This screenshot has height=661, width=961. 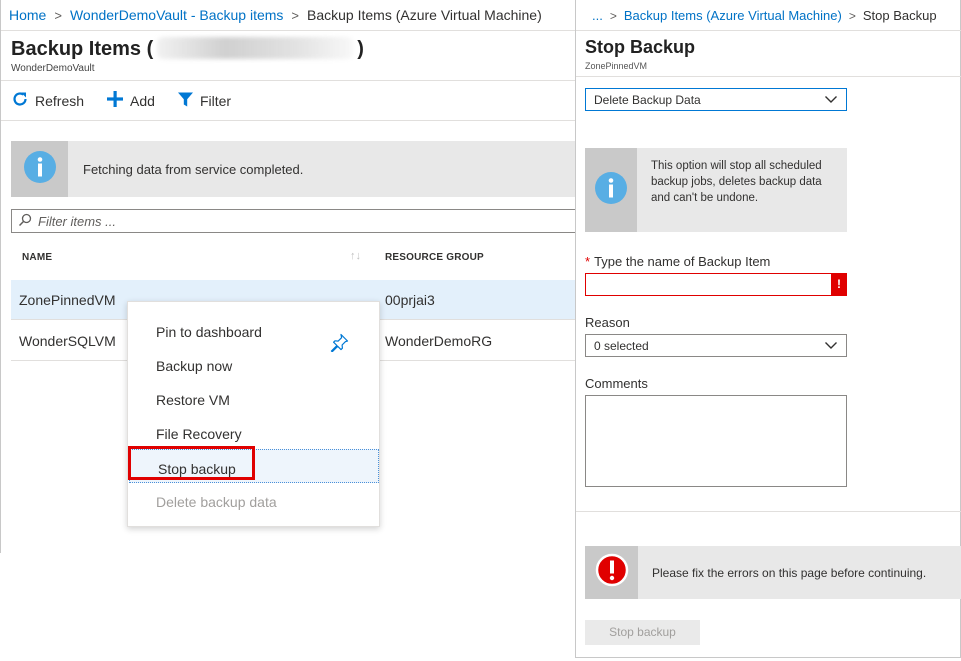 I want to click on add-label: Add, so click(x=142, y=100).